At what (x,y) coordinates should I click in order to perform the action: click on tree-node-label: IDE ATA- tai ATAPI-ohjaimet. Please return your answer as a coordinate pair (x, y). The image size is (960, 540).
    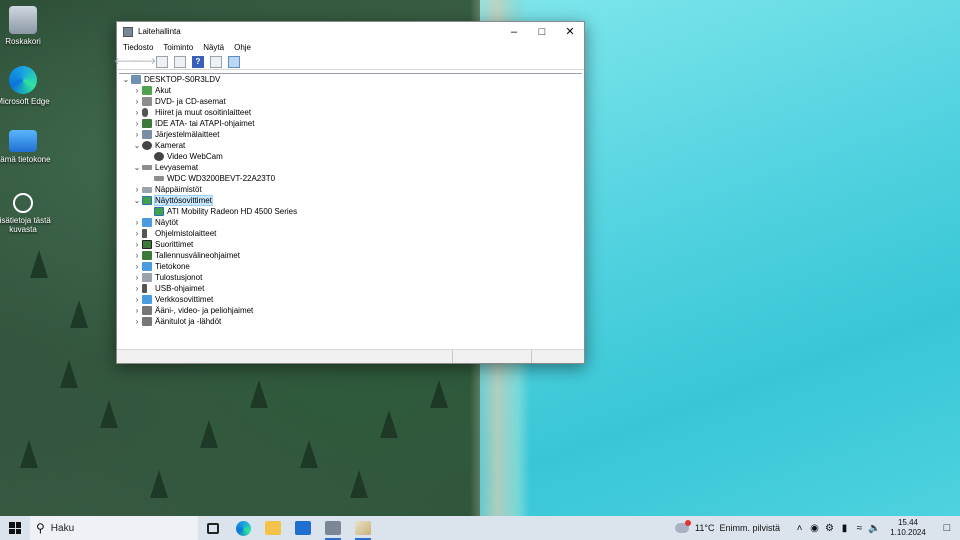
    Looking at the image, I should click on (205, 123).